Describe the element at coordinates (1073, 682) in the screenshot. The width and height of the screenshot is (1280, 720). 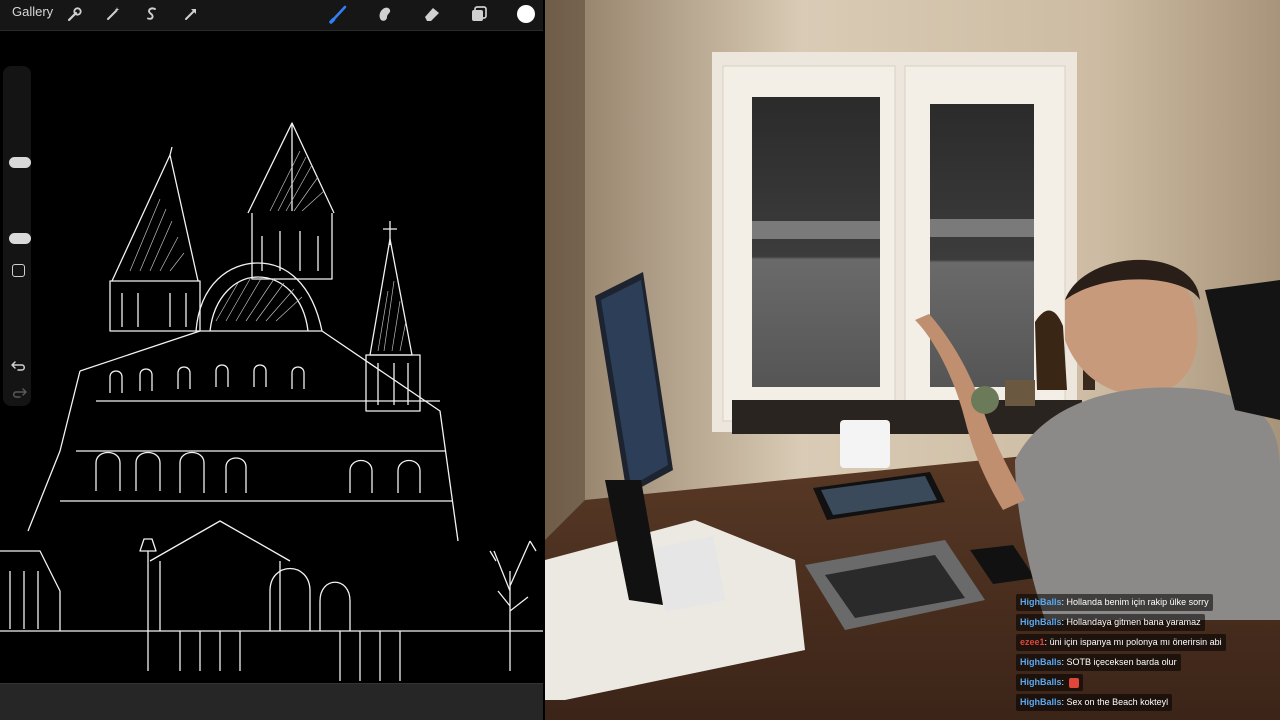
I see `emote-icon` at that location.